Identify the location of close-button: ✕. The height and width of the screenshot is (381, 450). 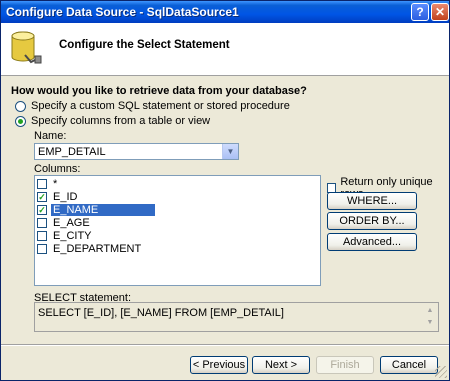
(440, 12).